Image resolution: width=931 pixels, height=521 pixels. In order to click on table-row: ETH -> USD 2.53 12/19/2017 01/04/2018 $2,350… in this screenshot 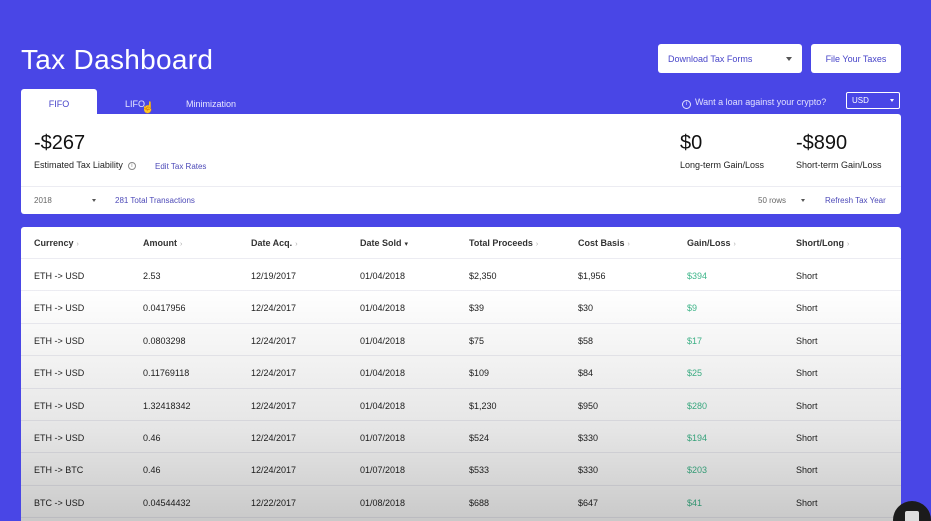, I will do `click(461, 275)`.